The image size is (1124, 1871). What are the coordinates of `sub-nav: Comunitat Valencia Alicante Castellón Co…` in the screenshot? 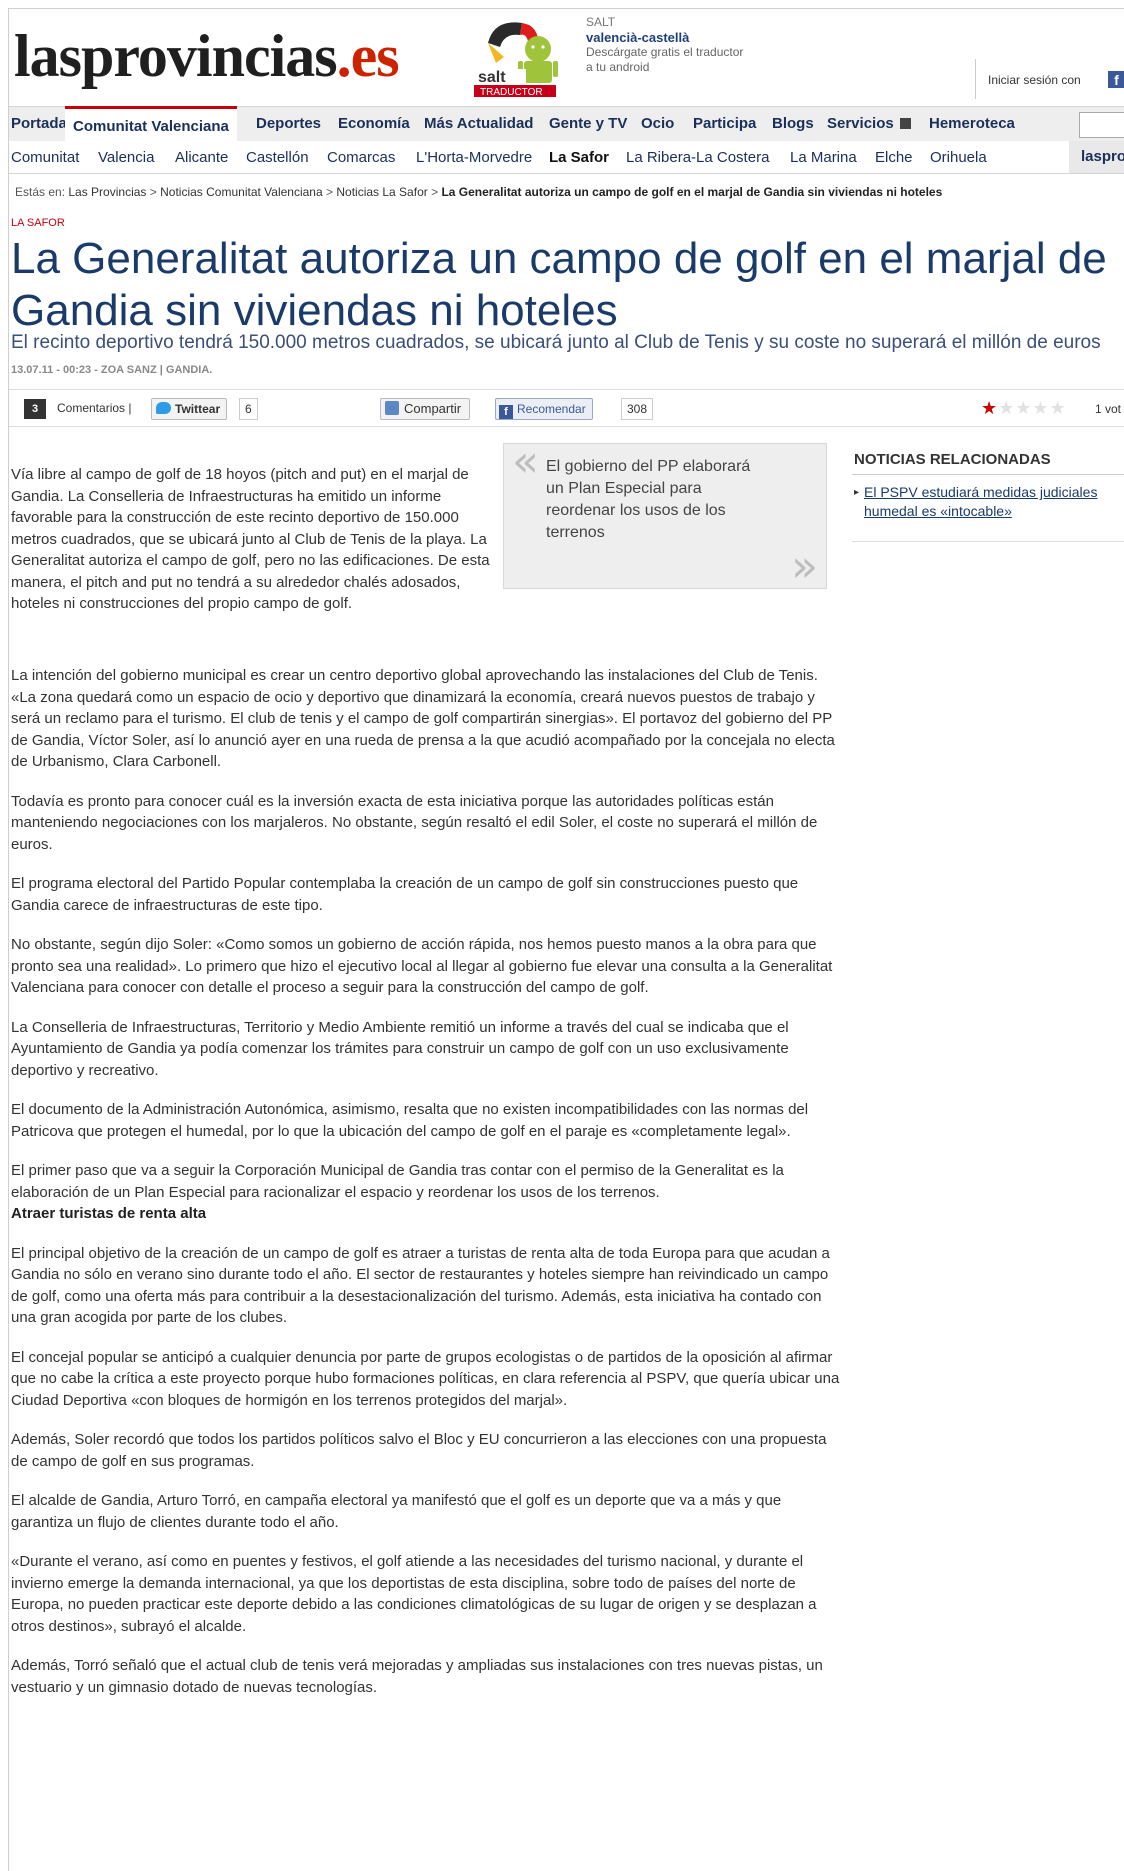 It's located at (566, 157).